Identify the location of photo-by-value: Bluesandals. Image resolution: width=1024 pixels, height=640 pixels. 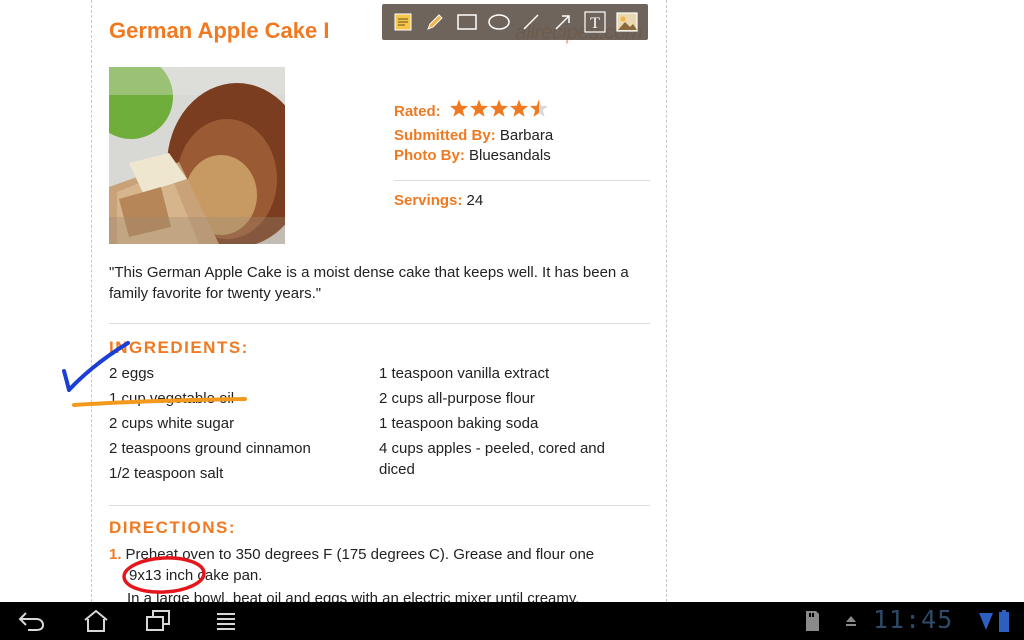
(510, 155).